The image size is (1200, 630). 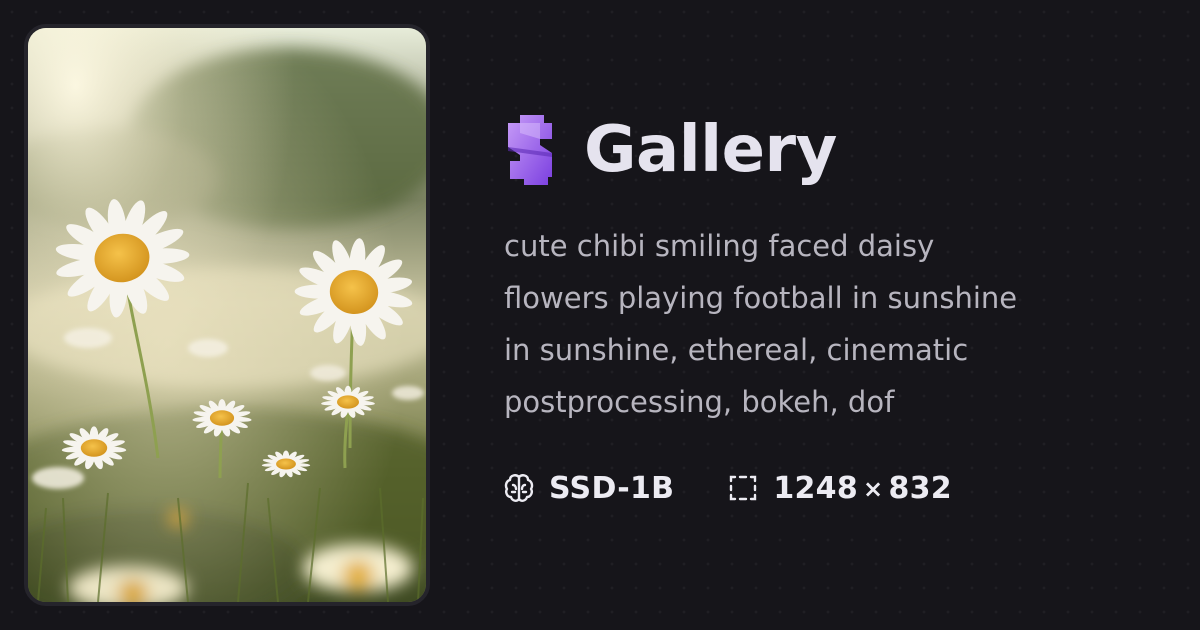 What do you see at coordinates (862, 488) in the screenshot?
I see `dimensions-text: 1248 × 832` at bounding box center [862, 488].